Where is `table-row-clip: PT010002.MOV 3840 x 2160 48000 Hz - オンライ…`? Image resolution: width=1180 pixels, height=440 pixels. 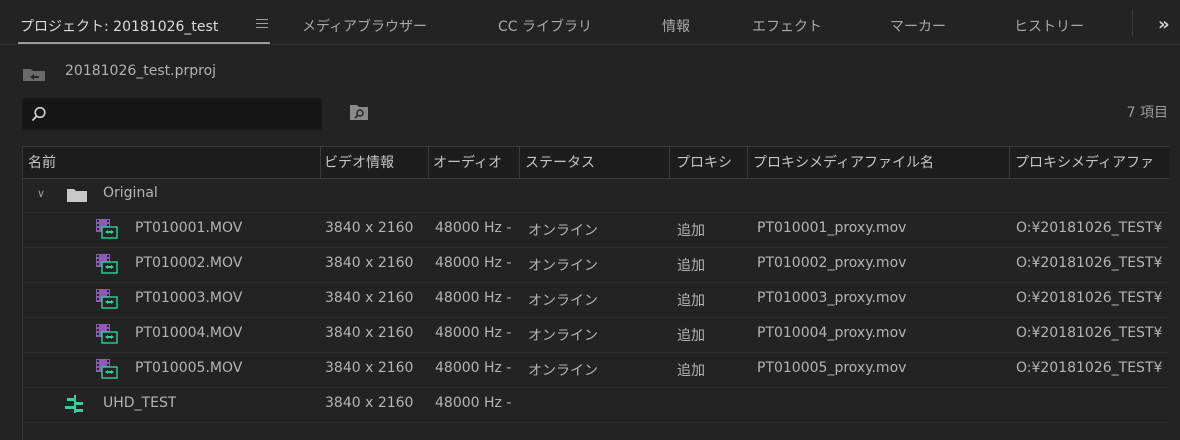 table-row-clip: PT010002.MOV 3840 x 2160 48000 Hz - オンライ… is located at coordinates (596, 265).